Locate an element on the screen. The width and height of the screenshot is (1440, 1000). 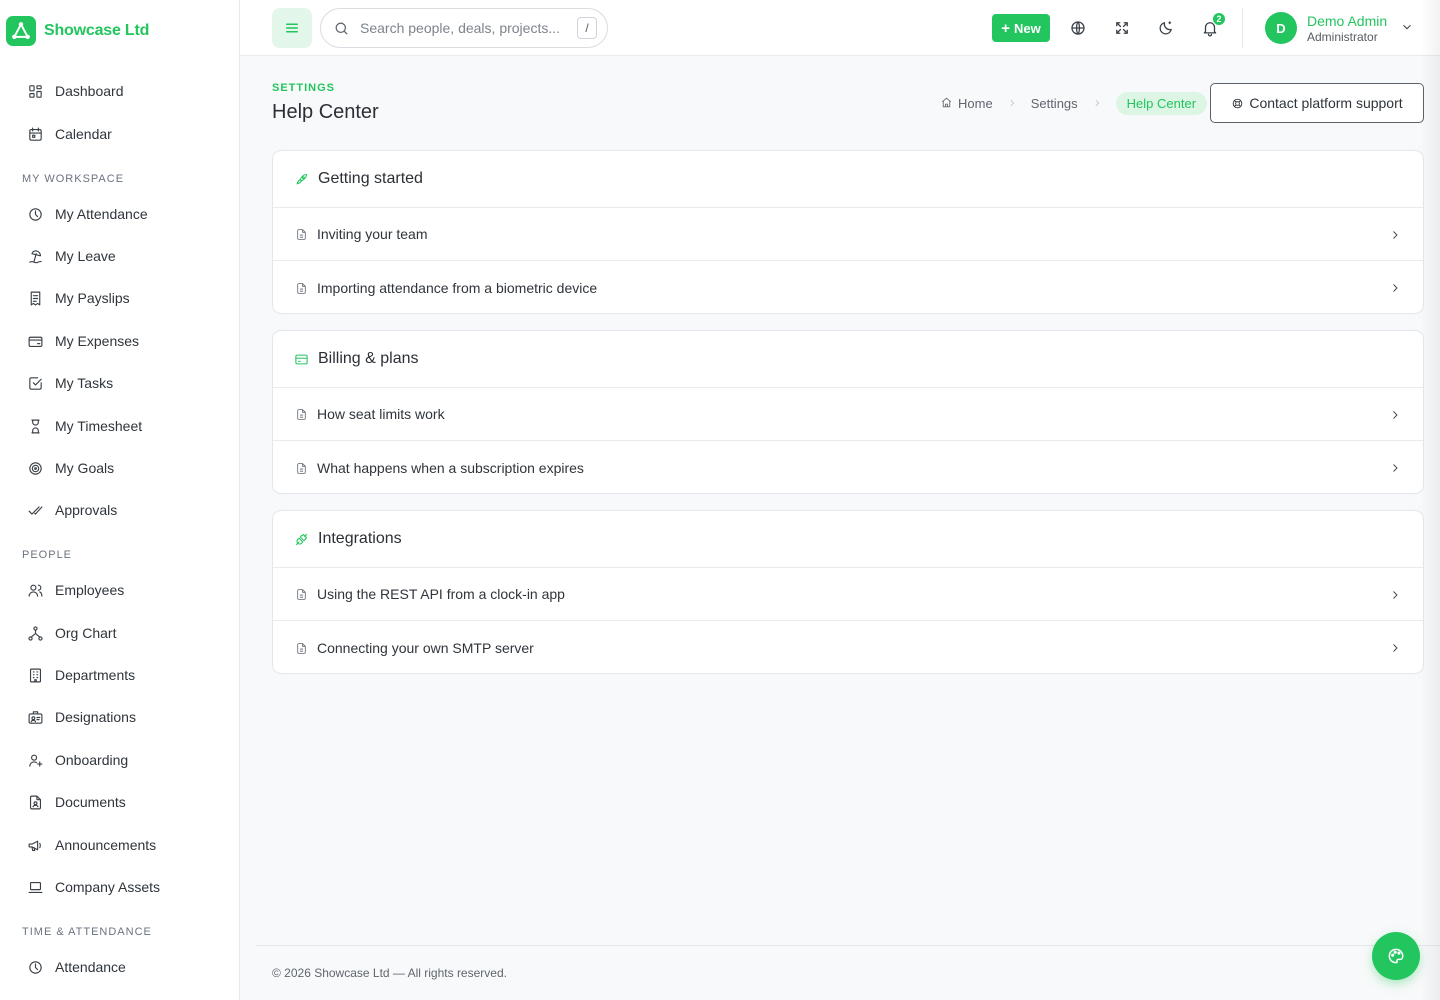
card-header: Billing & plans is located at coordinates (848, 359).